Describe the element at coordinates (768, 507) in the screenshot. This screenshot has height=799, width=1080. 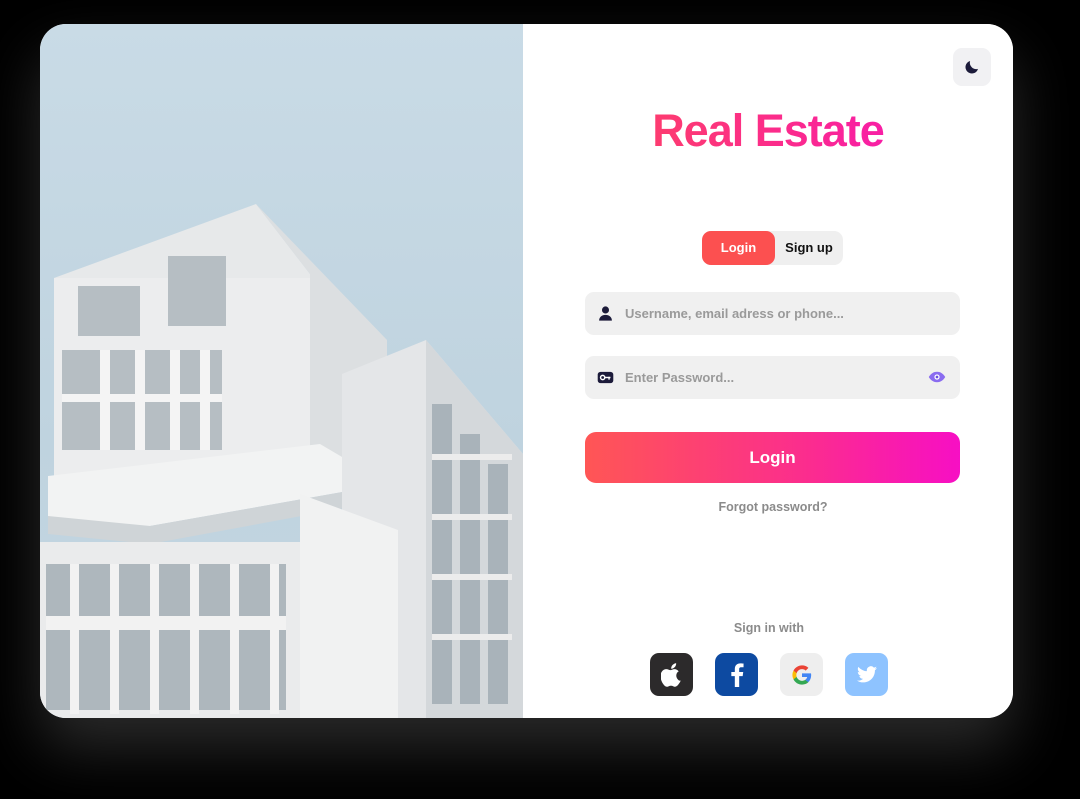
I see `forgot-password-link: Forgot password?` at that location.